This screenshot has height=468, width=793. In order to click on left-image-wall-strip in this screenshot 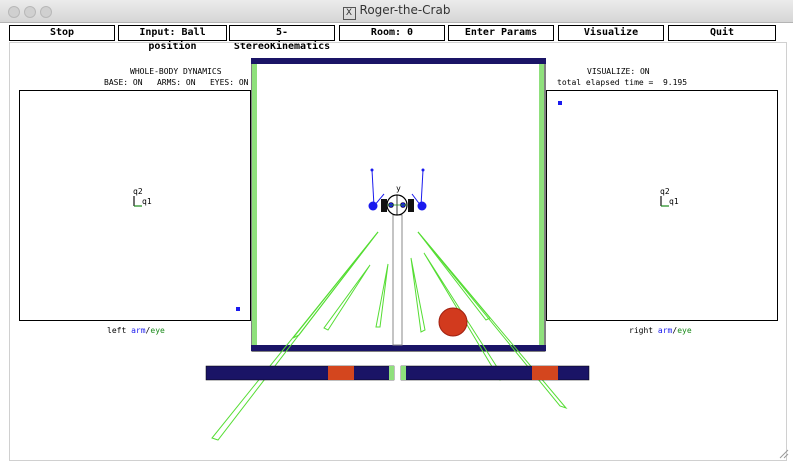, I will do `click(391, 373)`.